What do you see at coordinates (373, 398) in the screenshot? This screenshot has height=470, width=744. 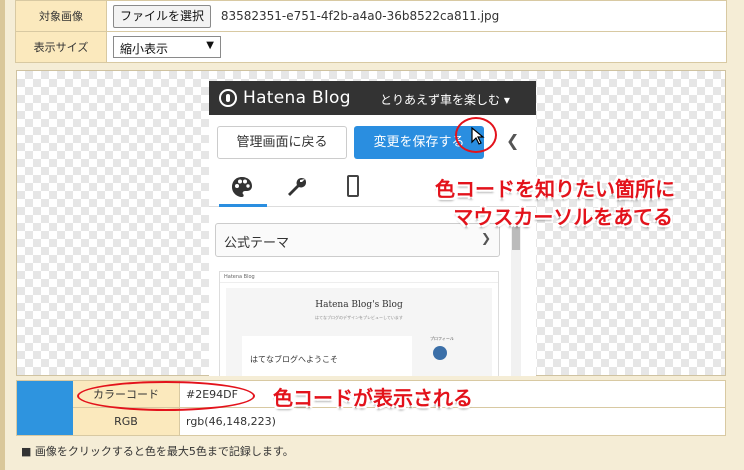 I see `callout-code-displayed: 色コードが表示される` at bounding box center [373, 398].